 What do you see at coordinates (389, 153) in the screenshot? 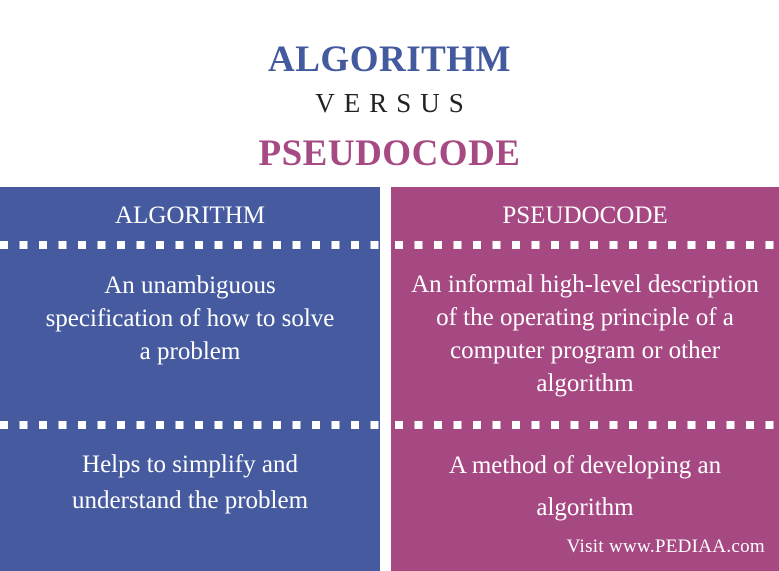
I see `title-pseudocode: PSEUDOCODE` at bounding box center [389, 153].